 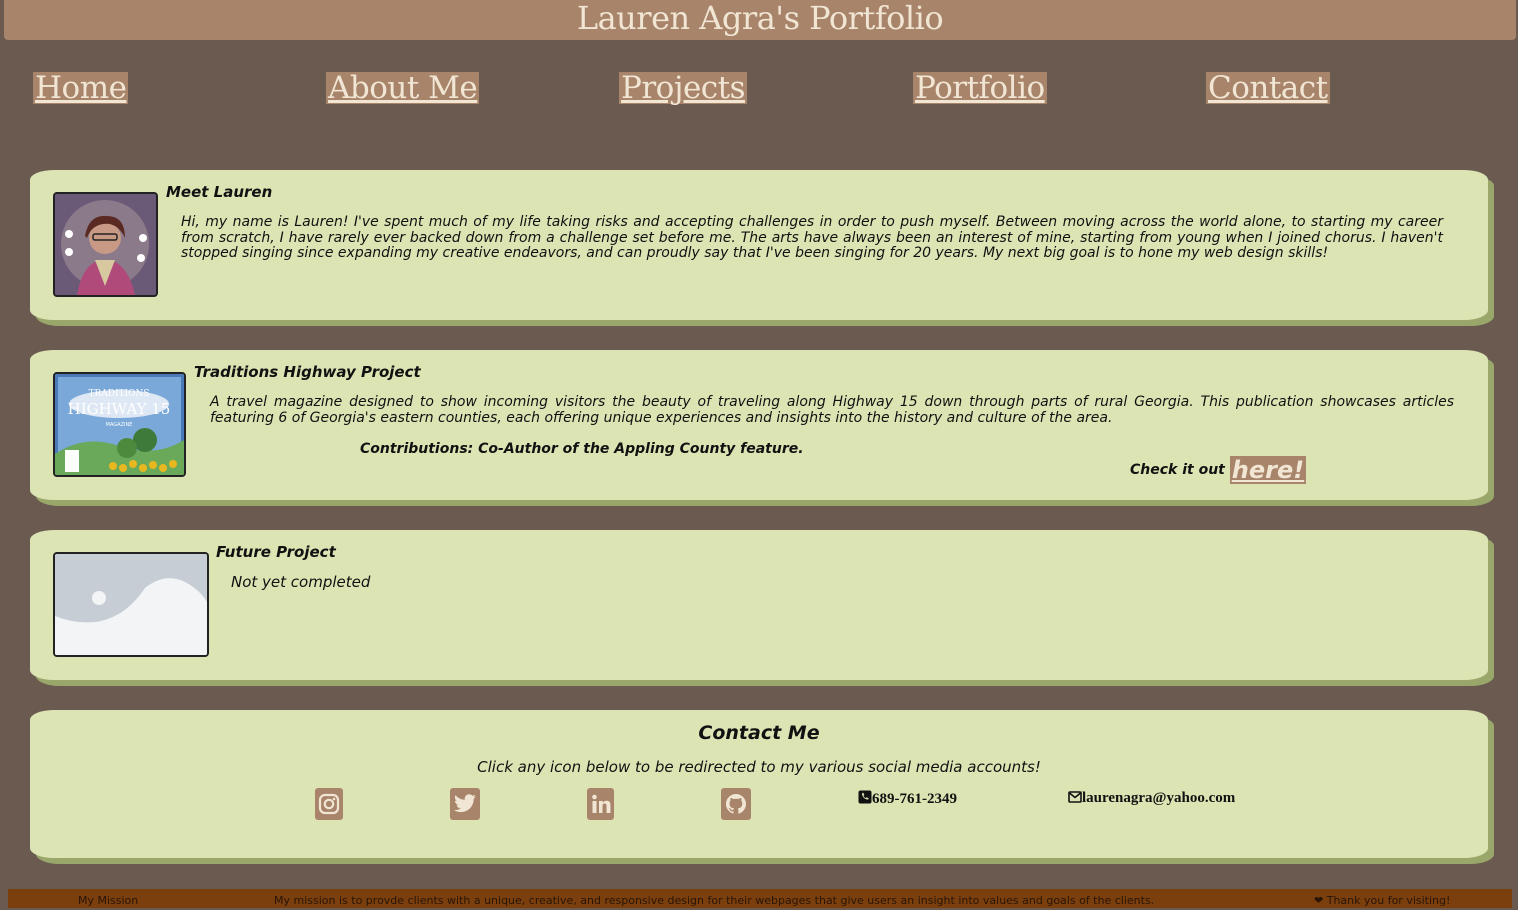 What do you see at coordinates (1319, 900) in the screenshot?
I see `heart-icon: ❤` at bounding box center [1319, 900].